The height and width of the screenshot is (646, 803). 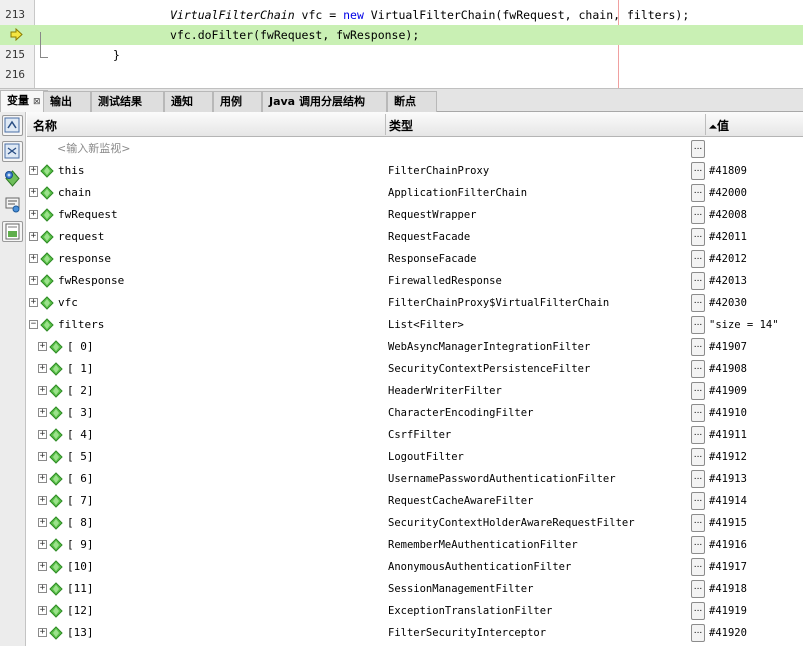 What do you see at coordinates (67, 101) in the screenshot?
I see `tab-output: 输出` at bounding box center [67, 101].